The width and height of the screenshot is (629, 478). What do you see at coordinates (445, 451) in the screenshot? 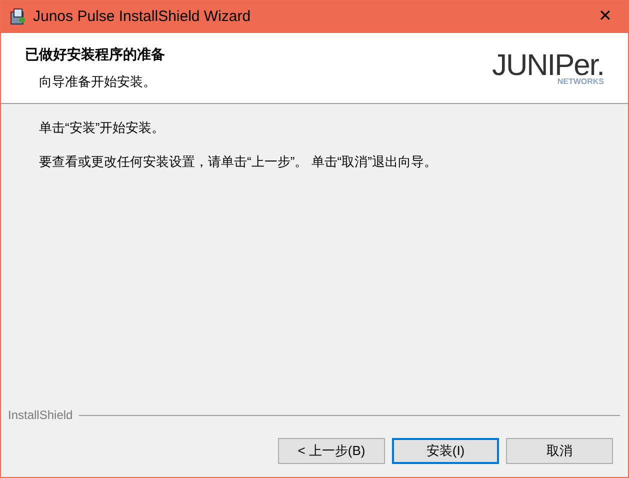
I see `dialog-button: 安装(I)` at bounding box center [445, 451].